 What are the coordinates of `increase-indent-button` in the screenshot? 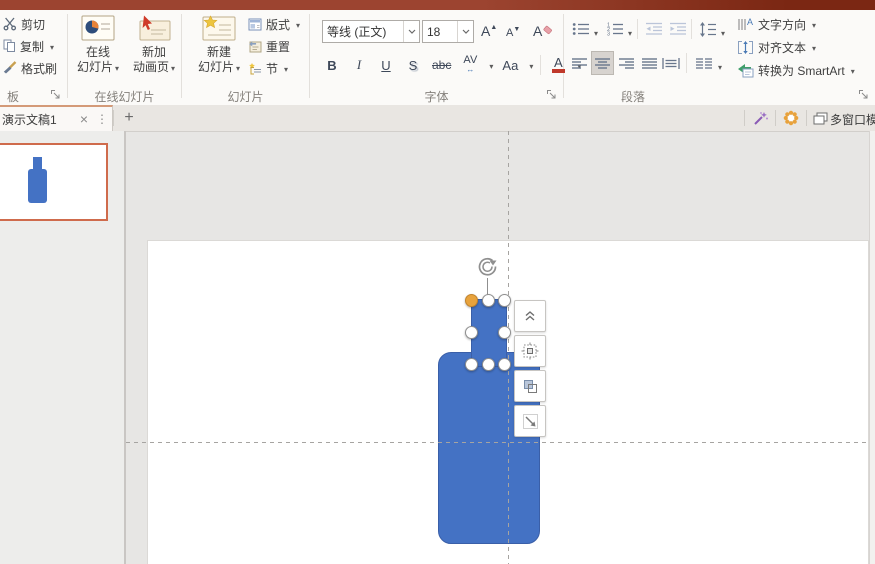 It's located at (677, 29).